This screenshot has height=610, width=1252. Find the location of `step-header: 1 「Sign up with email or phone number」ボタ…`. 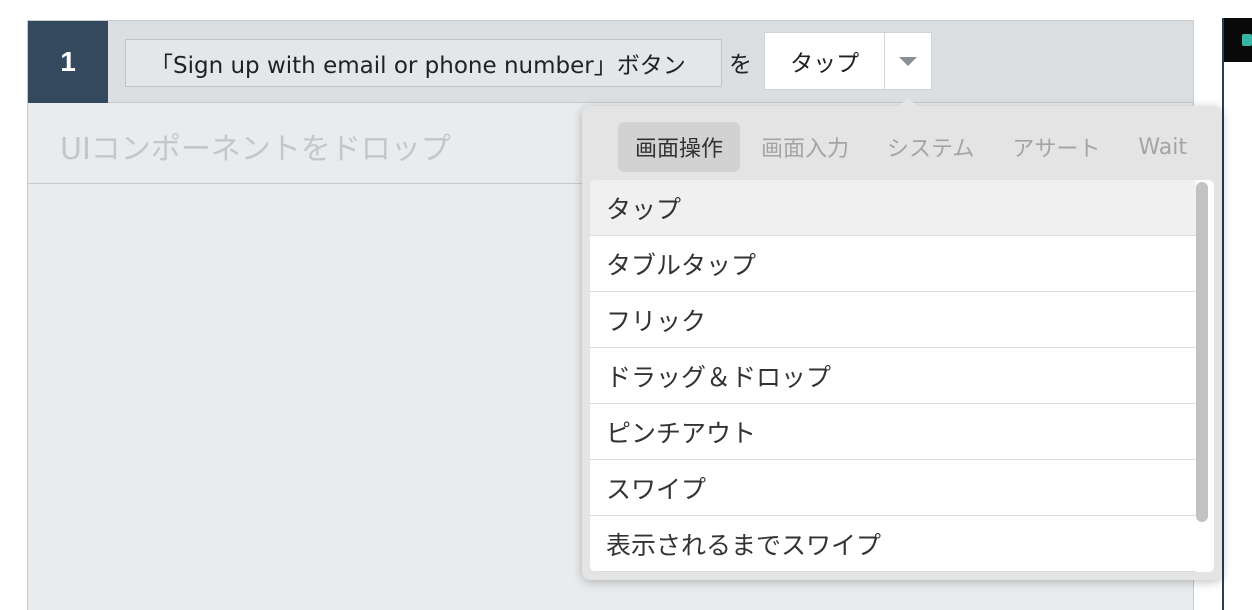

step-header: 1 「Sign up with email or phone number」ボタ… is located at coordinates (610, 62).